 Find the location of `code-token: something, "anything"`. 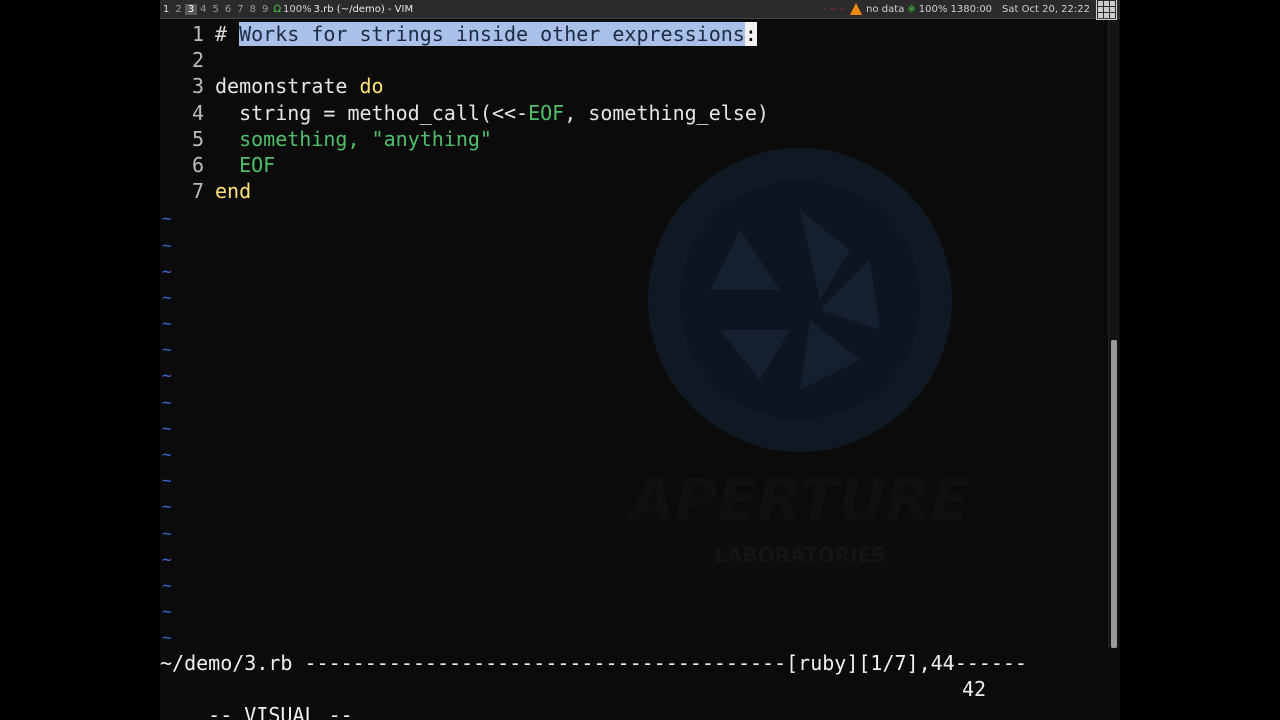

code-token: something, "anything" is located at coordinates (353, 138).